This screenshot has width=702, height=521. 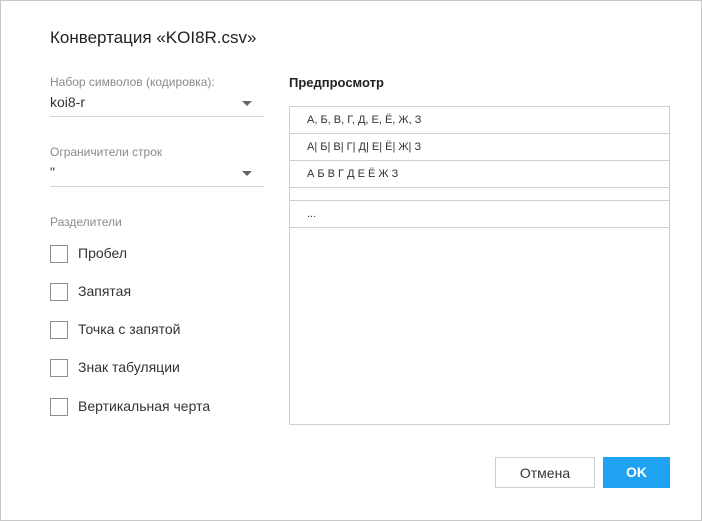 I want to click on charset-value: koi8-r, so click(x=68, y=102).